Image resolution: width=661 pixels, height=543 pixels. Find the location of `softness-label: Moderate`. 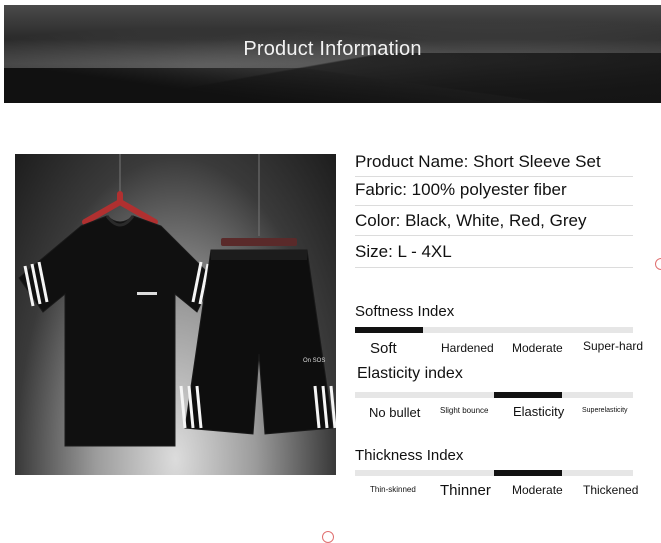

softness-label: Moderate is located at coordinates (537, 348).